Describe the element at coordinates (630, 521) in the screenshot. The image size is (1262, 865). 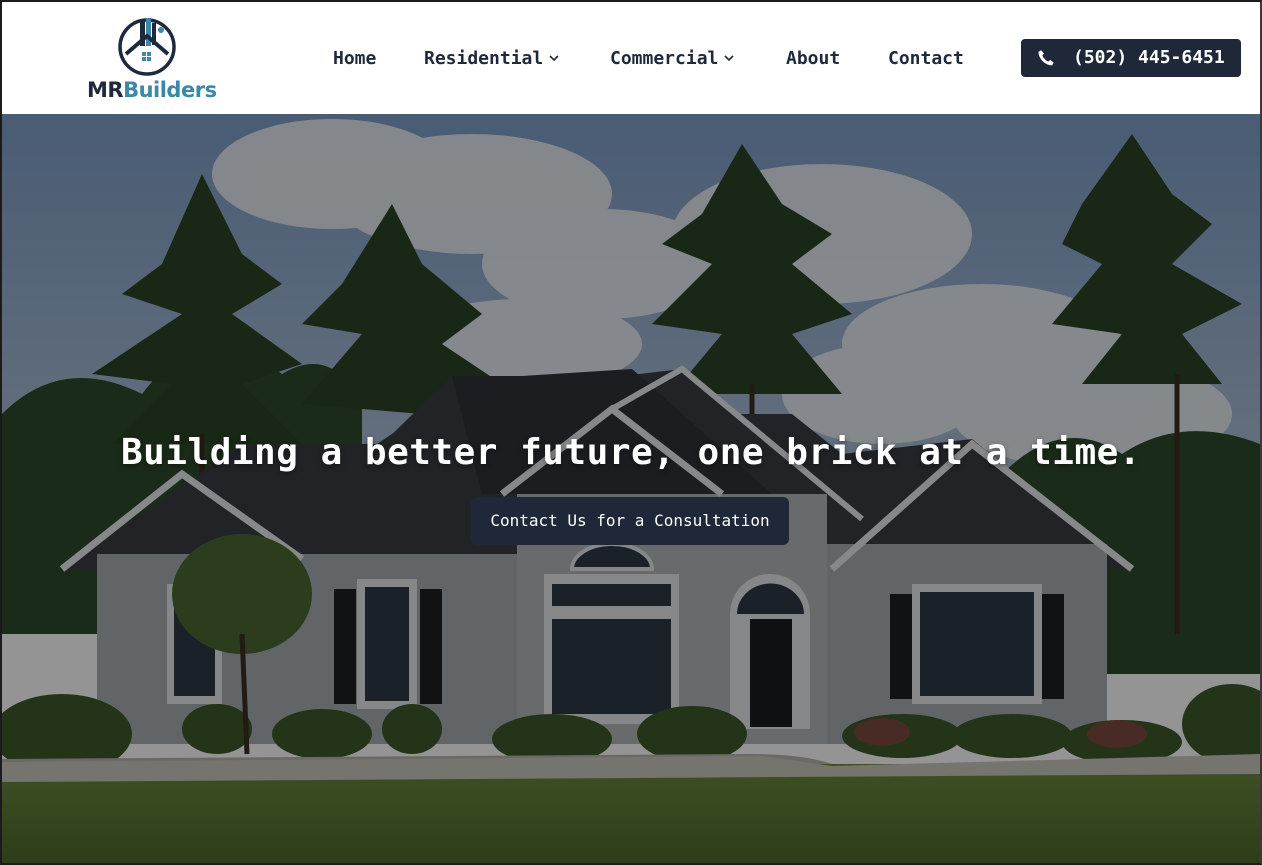
I see `consultation-button: Contact Us for a Consultation` at that location.